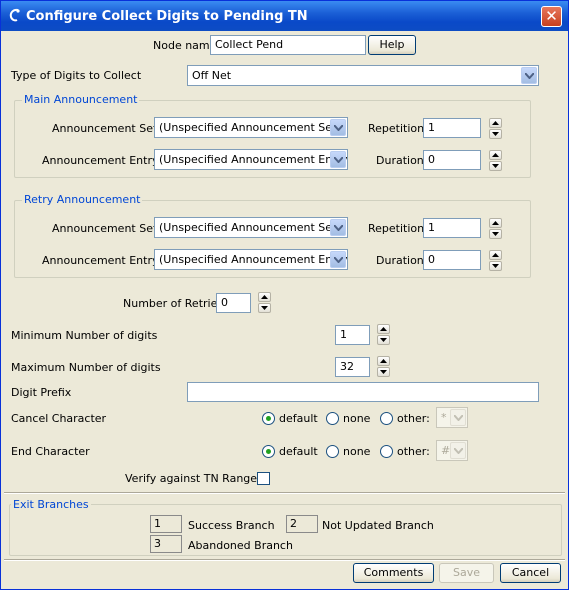 This screenshot has width=569, height=590. What do you see at coordinates (452, 160) in the screenshot?
I see `main-duration-input: 0` at bounding box center [452, 160].